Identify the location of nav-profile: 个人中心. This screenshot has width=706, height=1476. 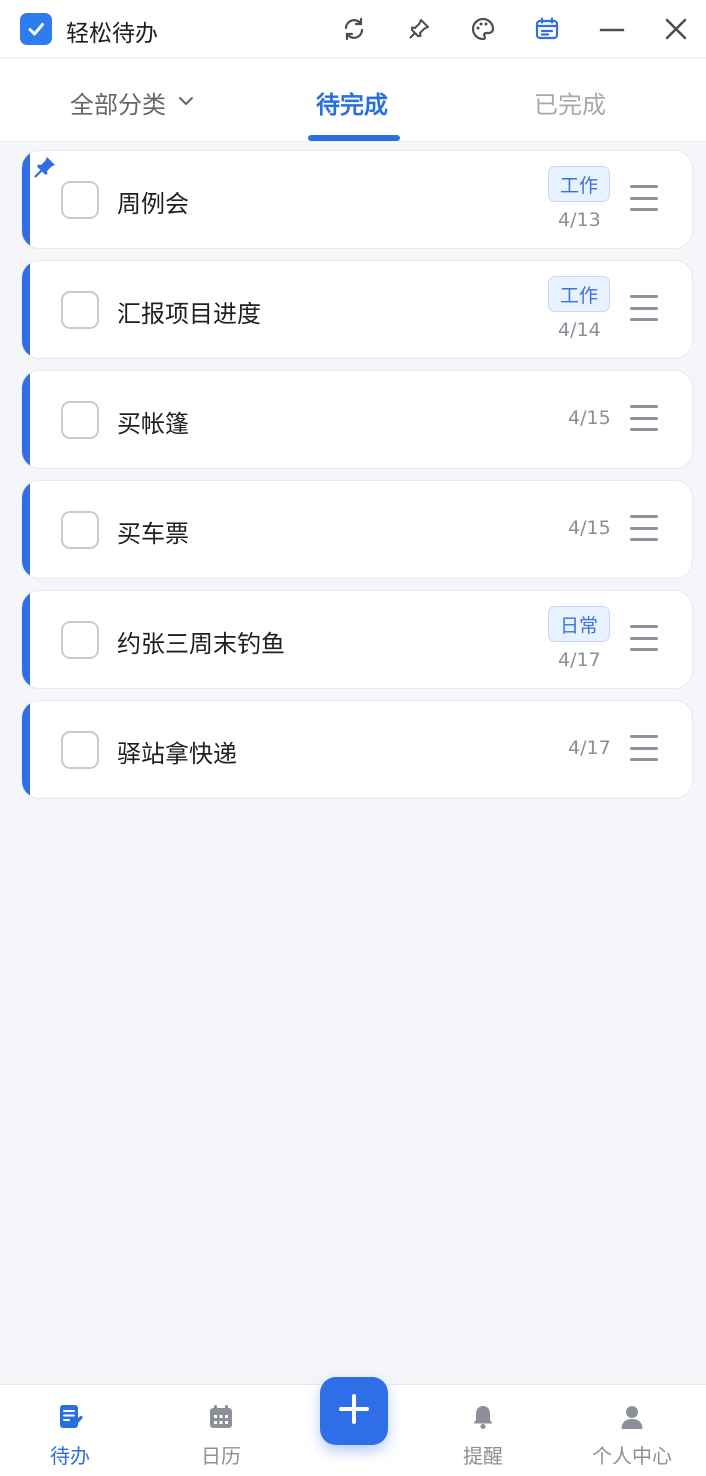
(632, 1436).